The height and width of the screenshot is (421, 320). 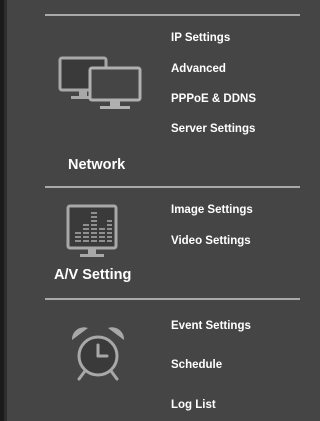 I want to click on section-title-network: Network, so click(x=97, y=165).